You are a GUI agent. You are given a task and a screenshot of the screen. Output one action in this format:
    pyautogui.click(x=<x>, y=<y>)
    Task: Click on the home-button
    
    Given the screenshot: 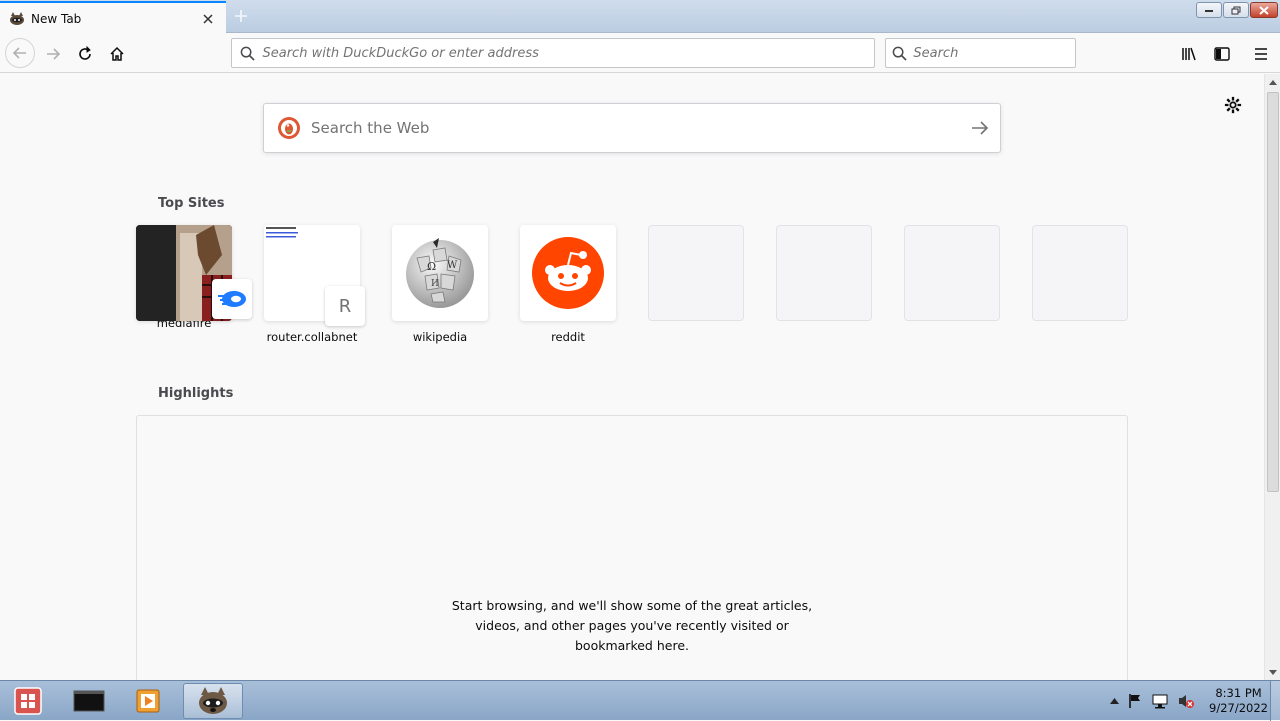 What is the action you would take?
    pyautogui.click(x=117, y=54)
    